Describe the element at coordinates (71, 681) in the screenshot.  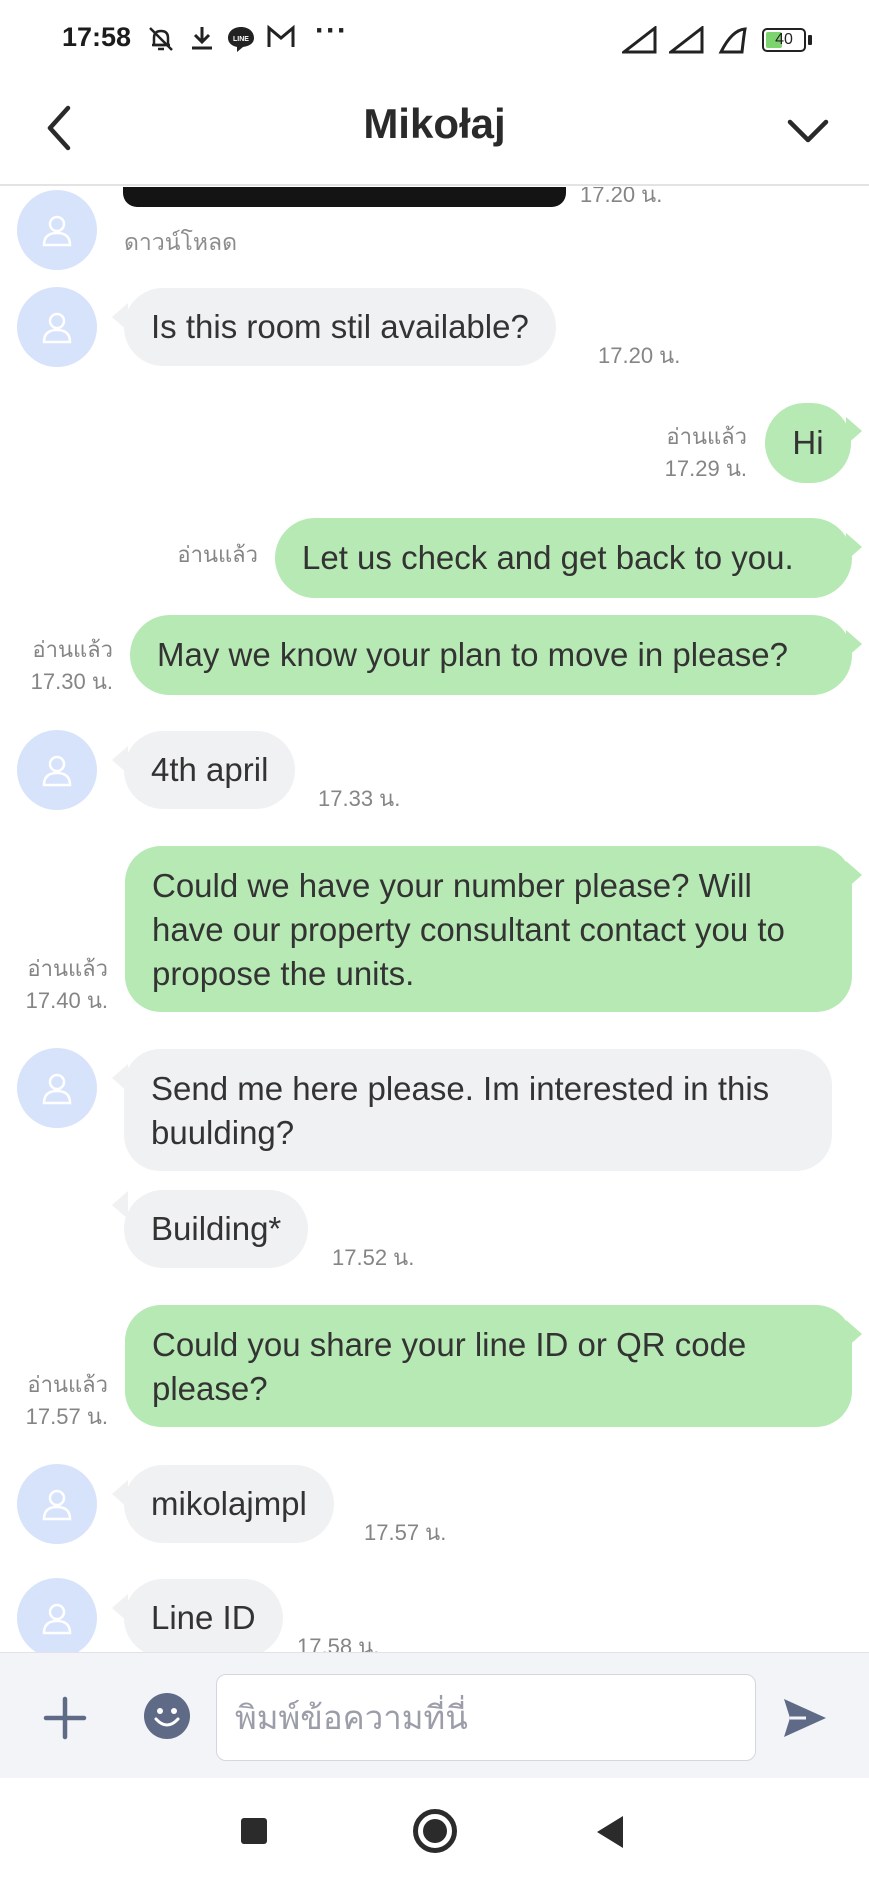
I see `message-time: 17.30 น.` at that location.